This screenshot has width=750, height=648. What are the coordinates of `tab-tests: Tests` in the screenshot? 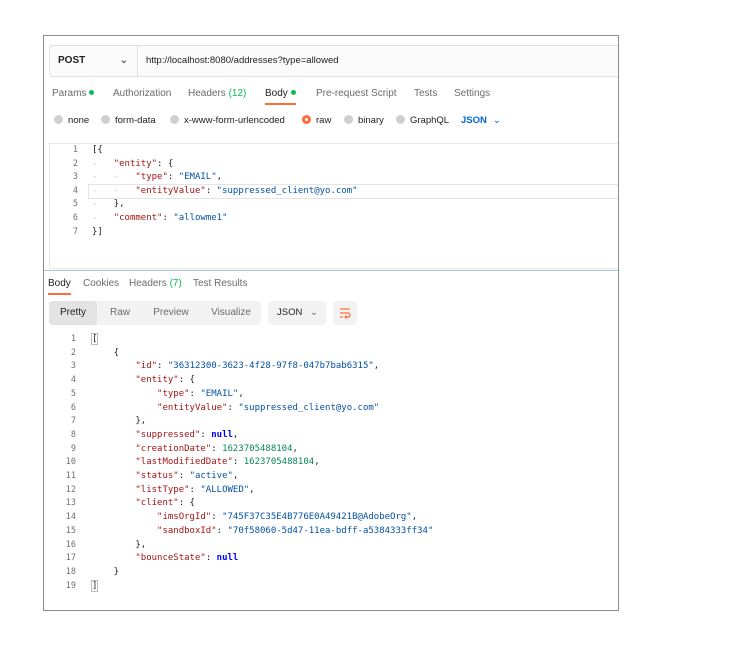 It's located at (425, 93).